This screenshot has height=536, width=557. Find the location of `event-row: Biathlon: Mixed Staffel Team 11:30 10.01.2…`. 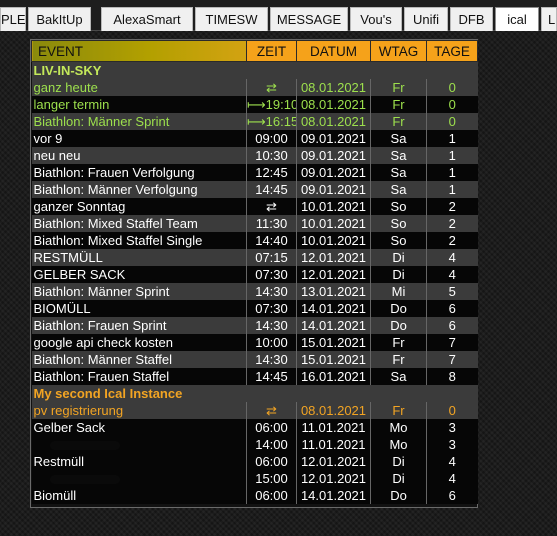

event-row: Biathlon: Mixed Staffel Team 11:30 10.01.2… is located at coordinates (254, 223).